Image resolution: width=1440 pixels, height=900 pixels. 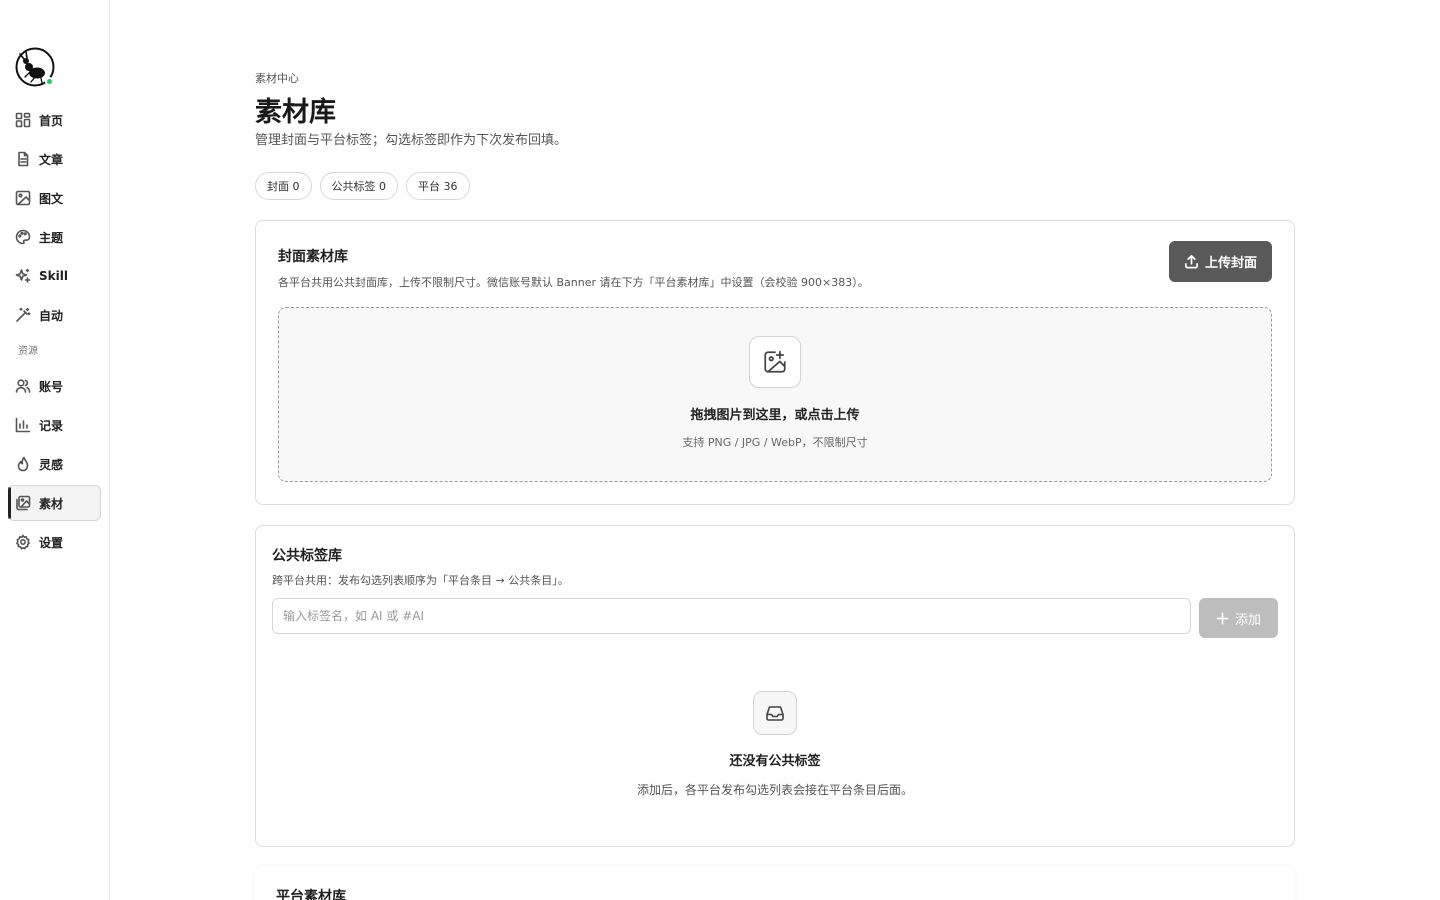 I want to click on sidebar-item-label: 自动, so click(x=51, y=315).